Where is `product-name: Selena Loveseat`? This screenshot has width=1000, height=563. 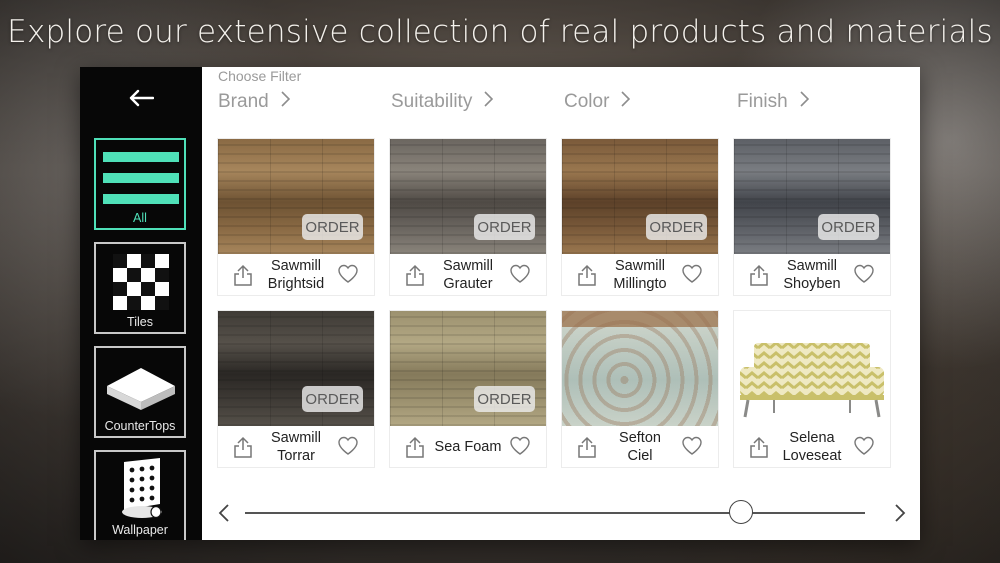 product-name: Selena Loveseat is located at coordinates (812, 447).